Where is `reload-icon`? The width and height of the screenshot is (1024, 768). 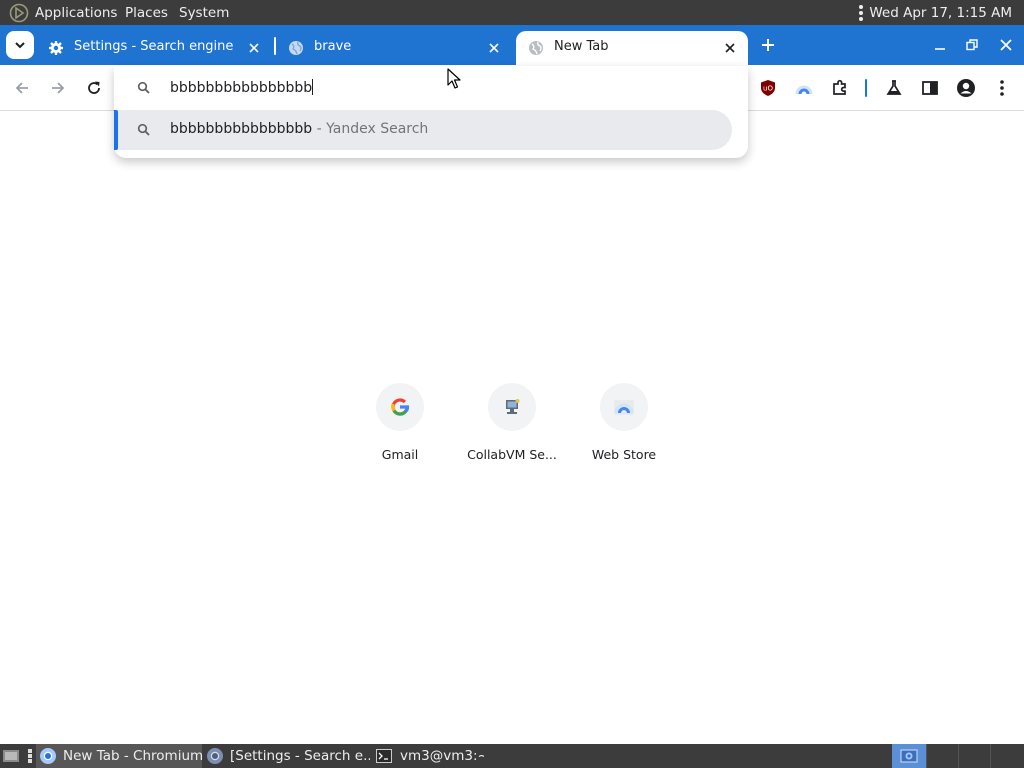
reload-icon is located at coordinates (94, 87).